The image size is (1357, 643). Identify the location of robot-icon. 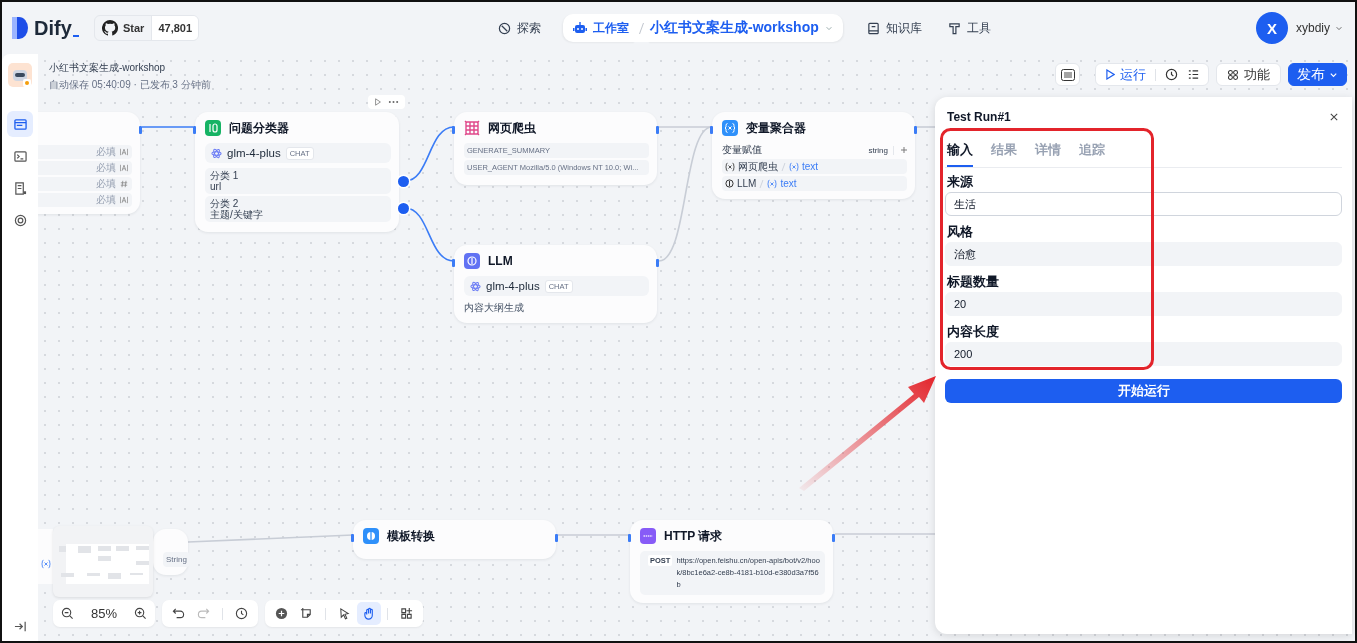
(580, 28).